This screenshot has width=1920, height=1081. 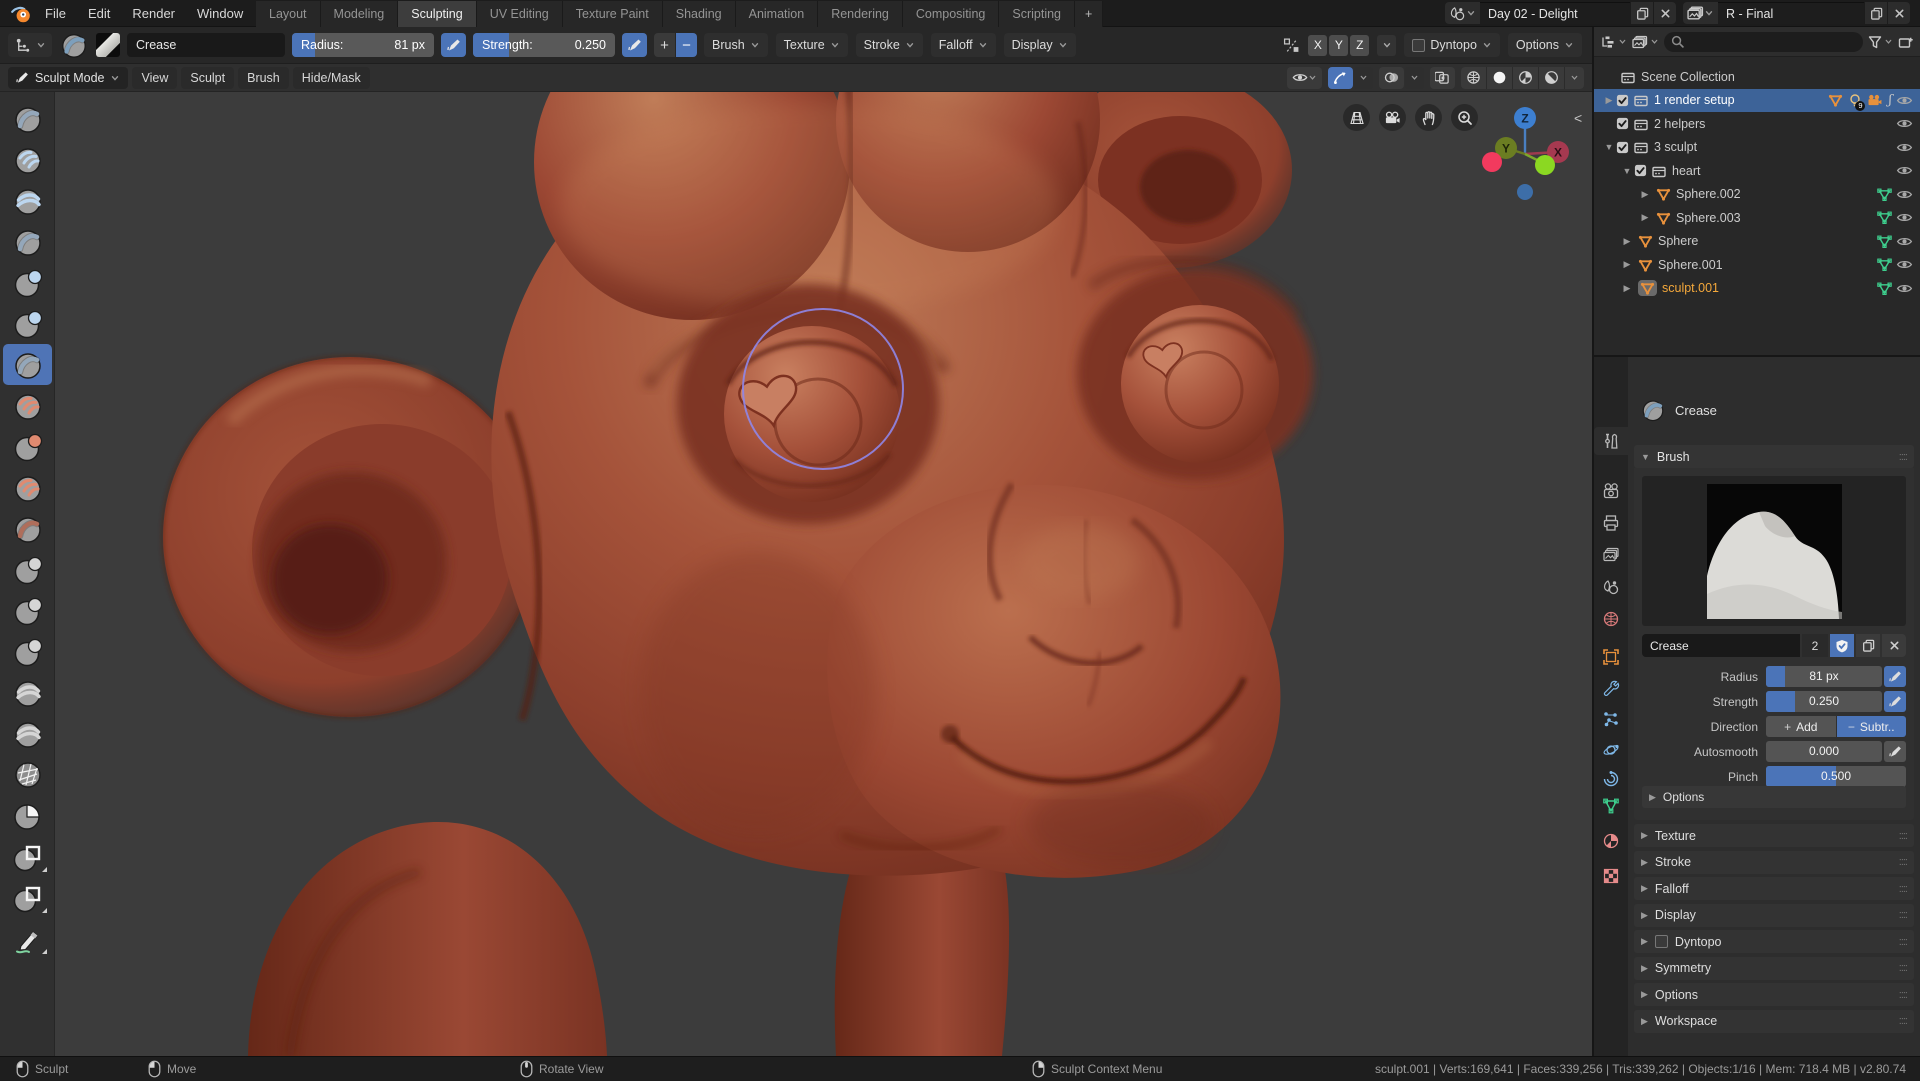 I want to click on tool-menu-display: Display, so click(x=1039, y=45).